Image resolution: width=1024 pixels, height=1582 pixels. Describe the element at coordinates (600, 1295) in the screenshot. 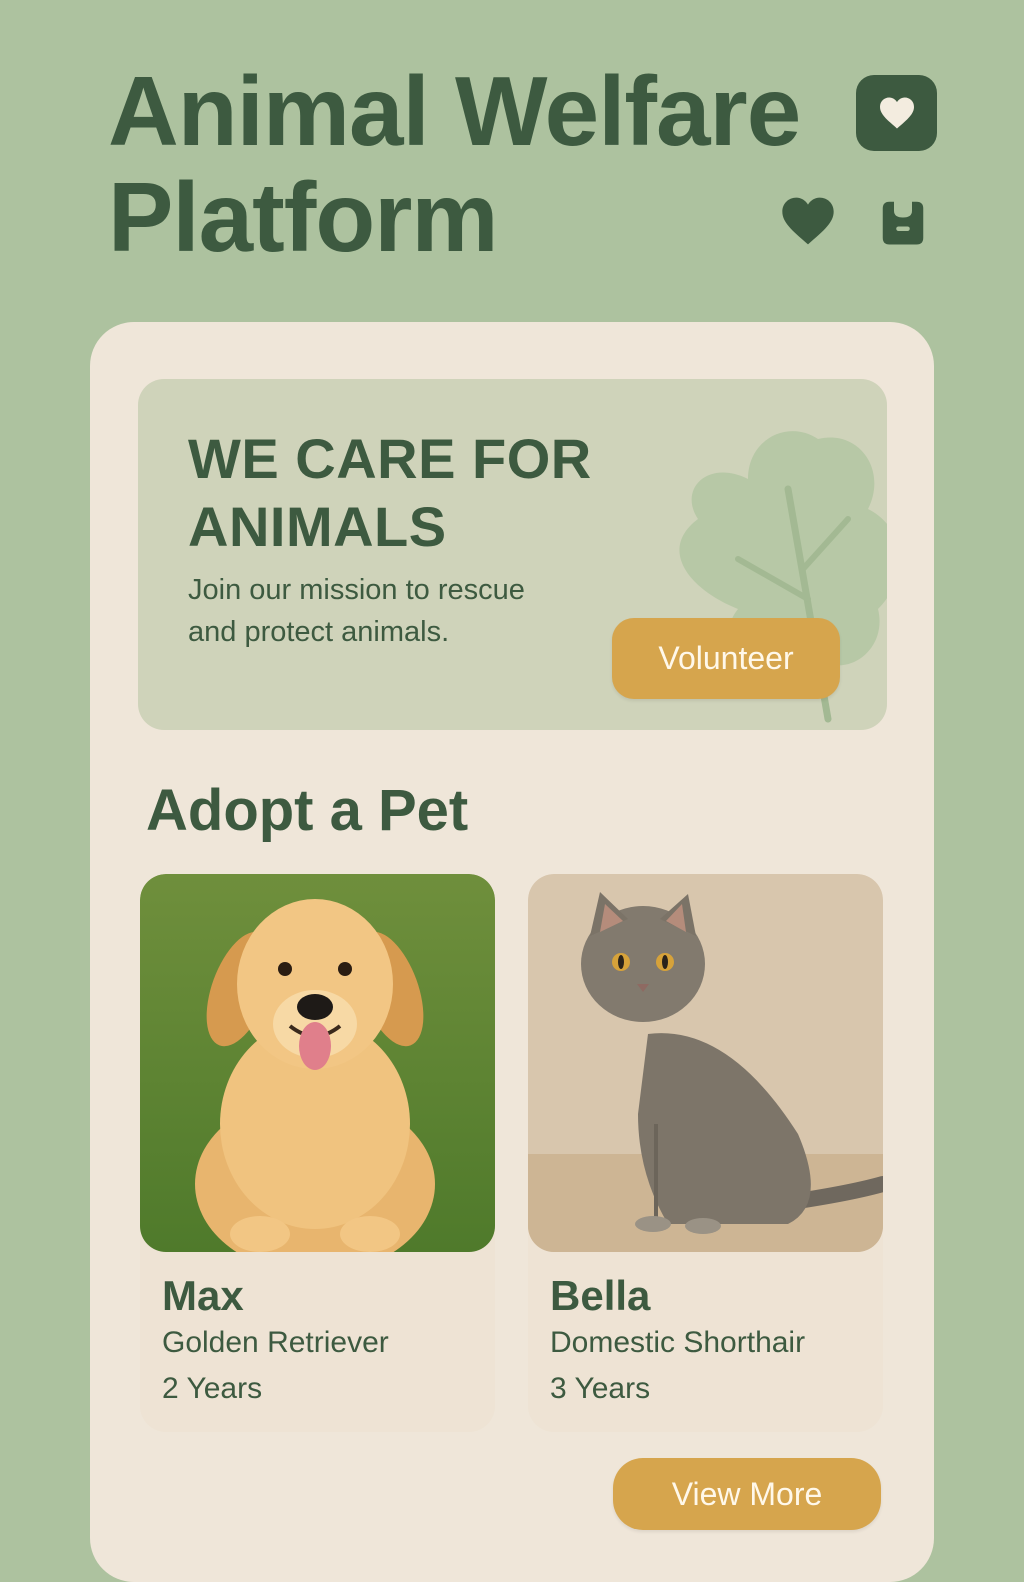

I see `pet-name: Bella` at that location.